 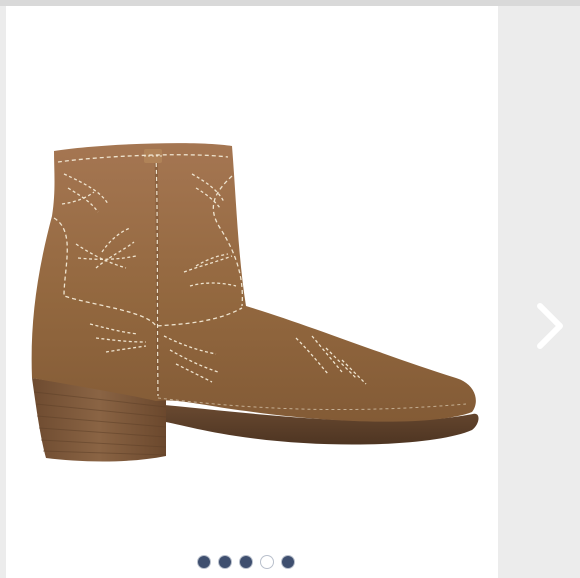 I want to click on chevron-right-icon, so click(x=550, y=326).